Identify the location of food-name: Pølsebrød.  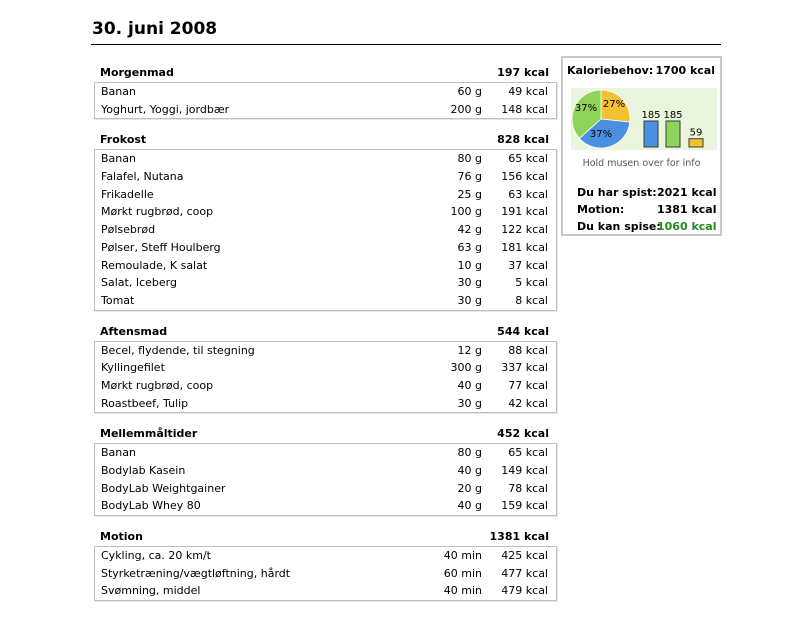
(128, 230).